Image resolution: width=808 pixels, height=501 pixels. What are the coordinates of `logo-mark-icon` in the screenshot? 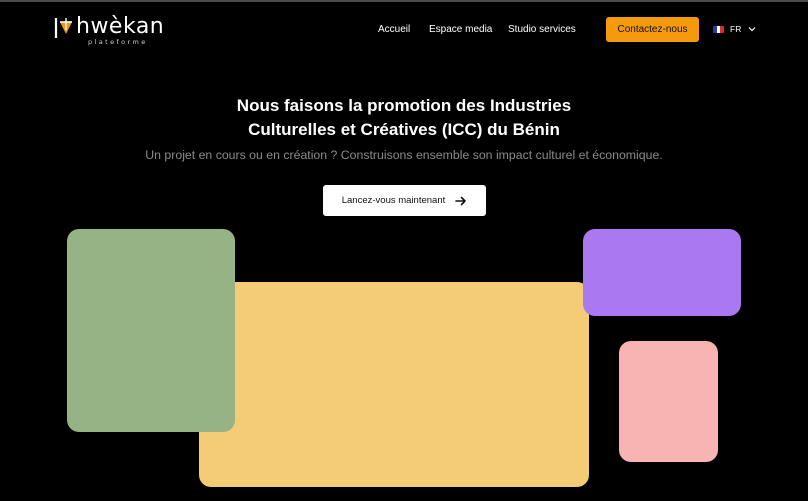 It's located at (63, 28).